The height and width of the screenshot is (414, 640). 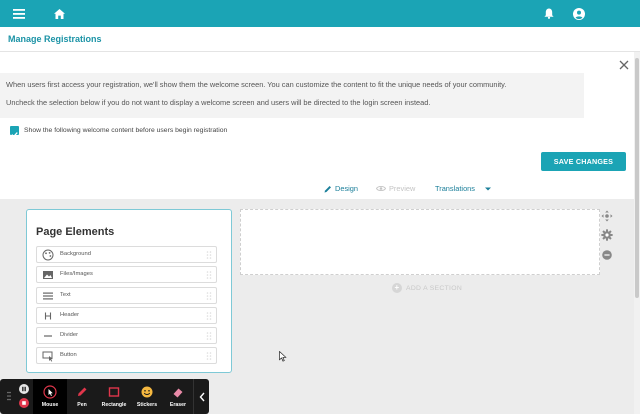 What do you see at coordinates (583, 161) in the screenshot?
I see `save-changes-button: SAVE CHANGES` at bounding box center [583, 161].